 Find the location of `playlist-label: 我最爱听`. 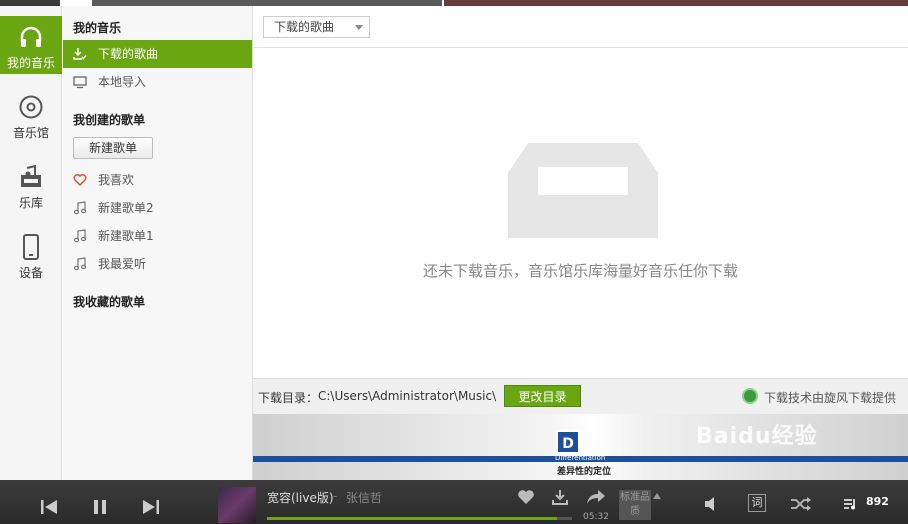

playlist-label: 我最爱听 is located at coordinates (122, 264).